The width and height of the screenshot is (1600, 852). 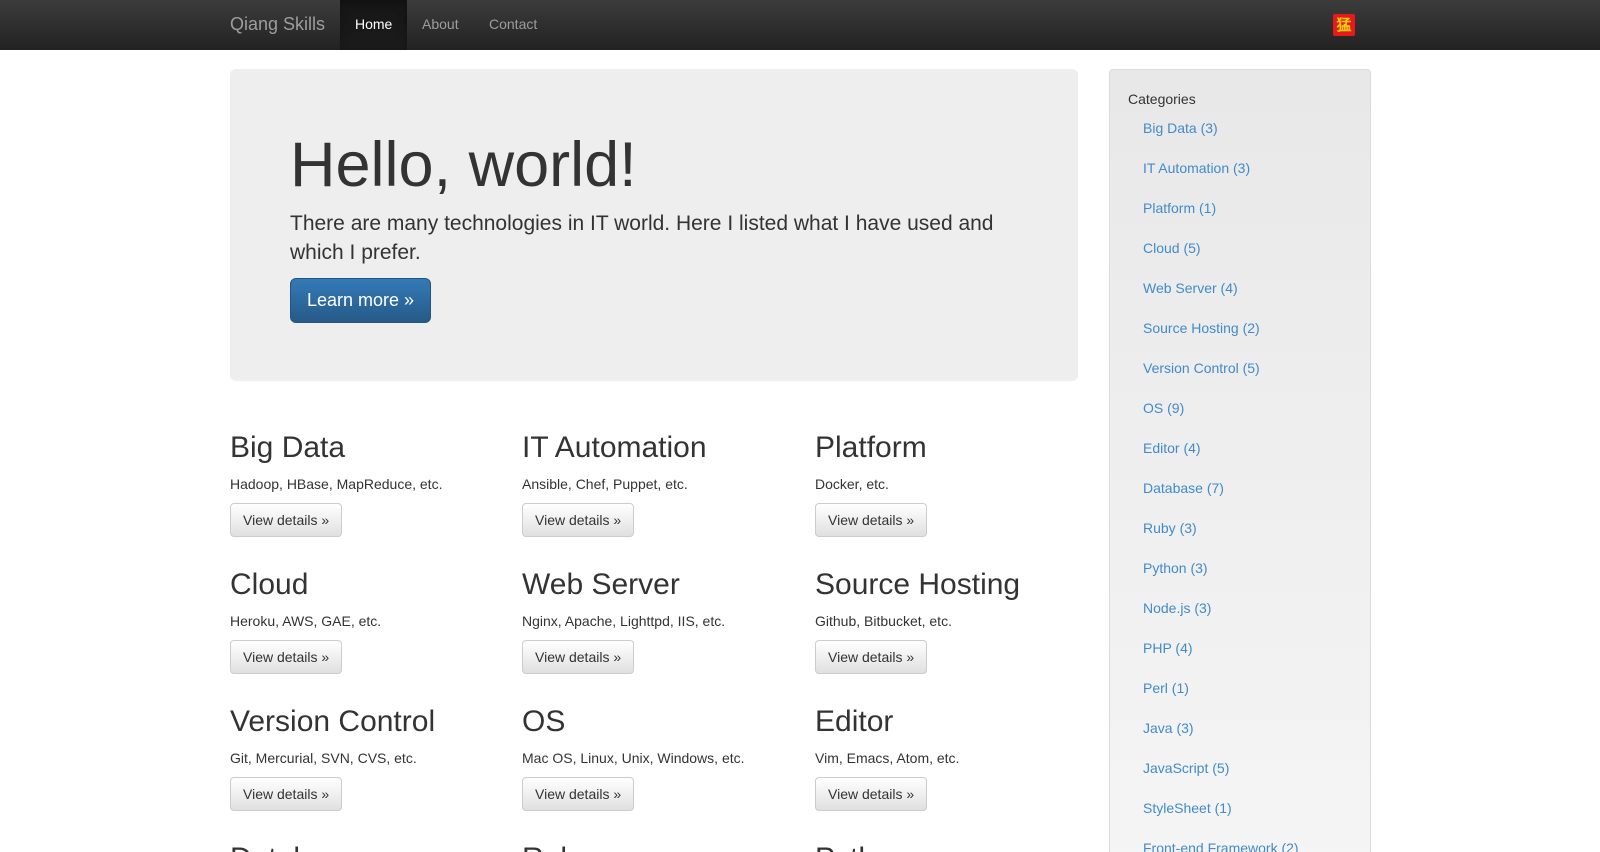 What do you see at coordinates (1221, 420) in the screenshot?
I see `sidebar-item-link: OS (9)` at bounding box center [1221, 420].